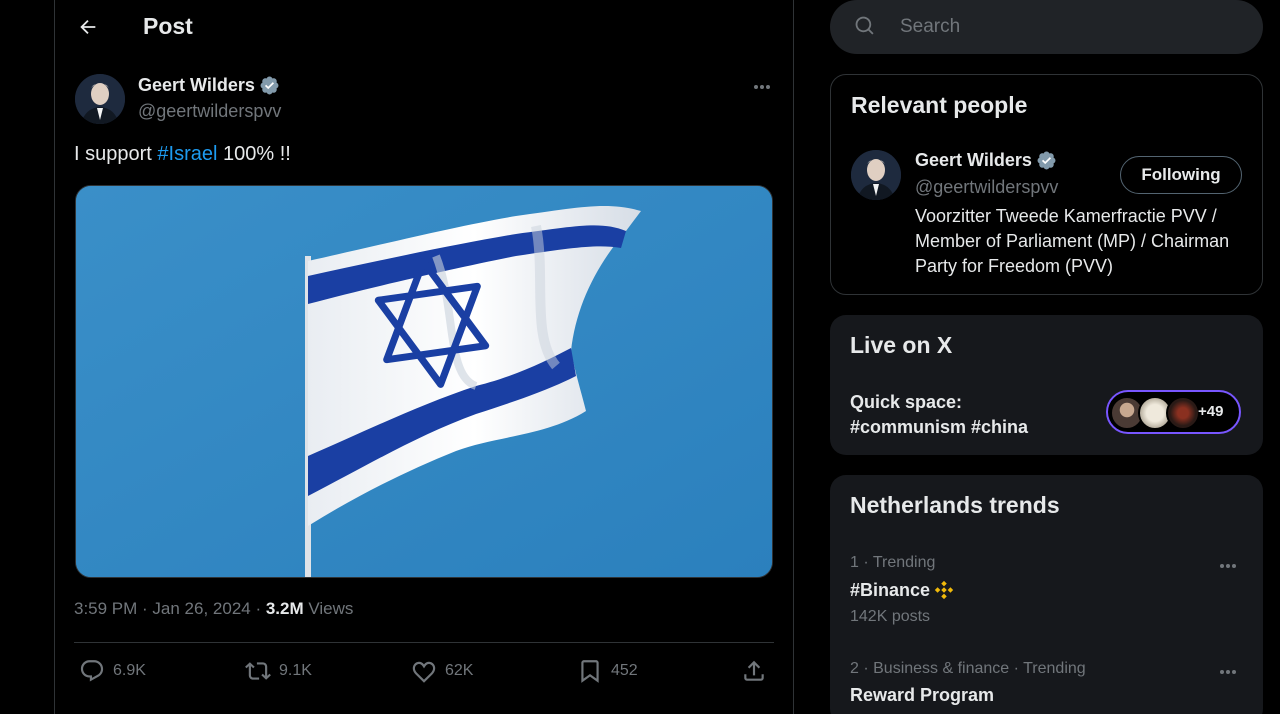  Describe the element at coordinates (284, 608) in the screenshot. I see `views-count: 3.2M` at that location.